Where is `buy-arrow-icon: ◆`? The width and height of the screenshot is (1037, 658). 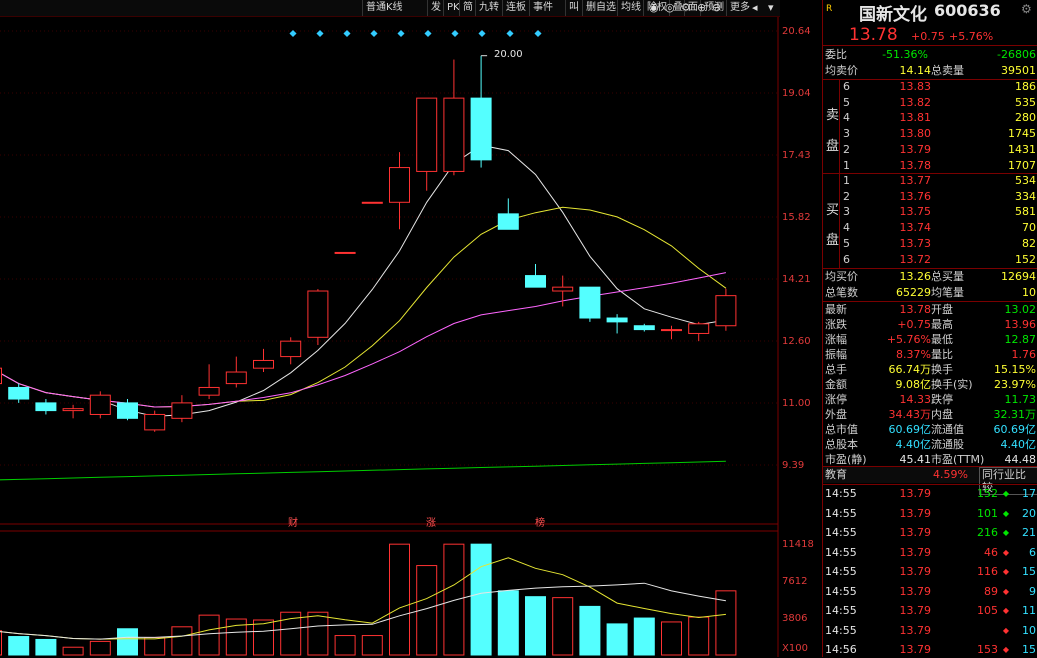
buy-arrow-icon: ◆ is located at coordinates (1005, 591).